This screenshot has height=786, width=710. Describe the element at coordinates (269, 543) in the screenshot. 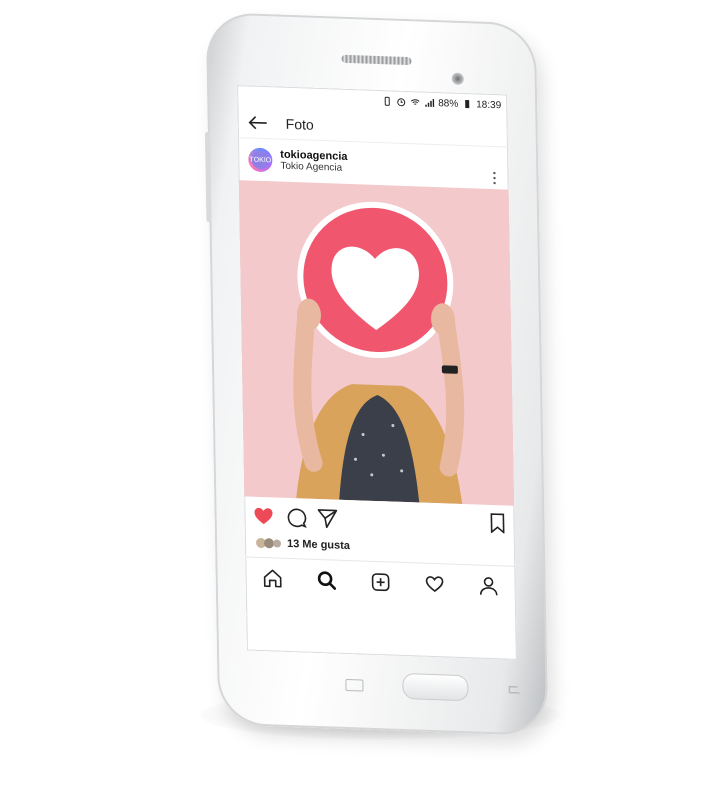

I see `liker-avatars` at that location.